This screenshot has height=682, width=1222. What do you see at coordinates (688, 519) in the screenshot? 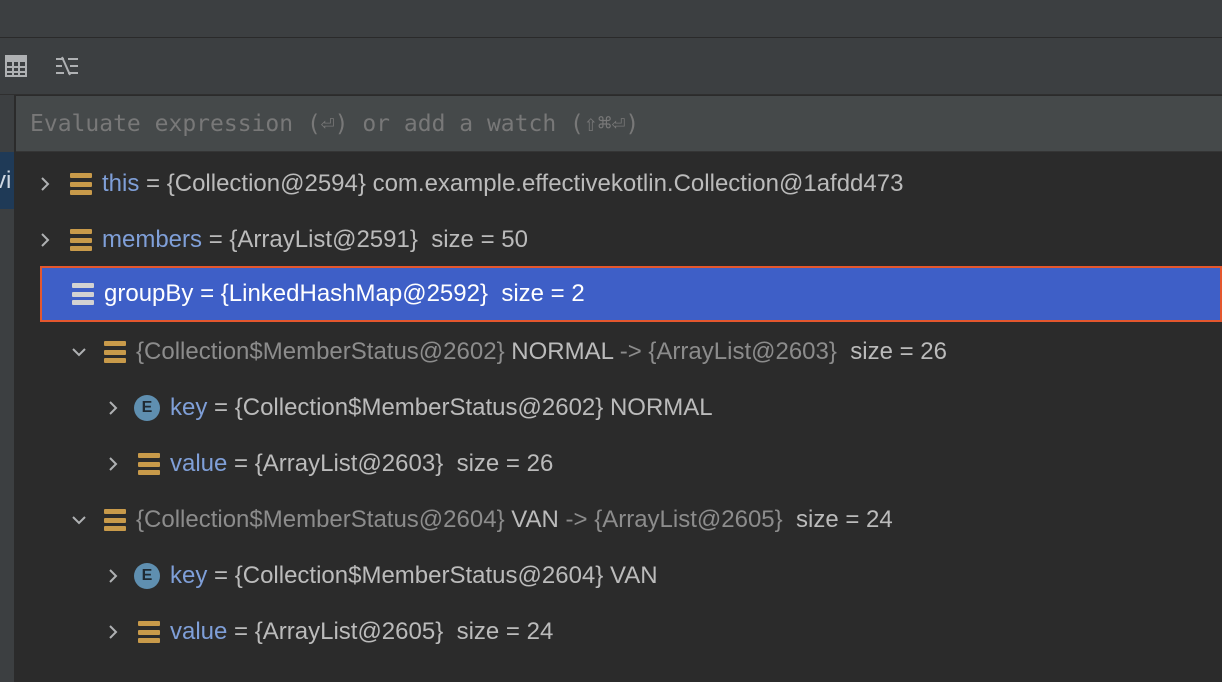
I see `entry-value-ref: {ArrayList@2605}` at bounding box center [688, 519].